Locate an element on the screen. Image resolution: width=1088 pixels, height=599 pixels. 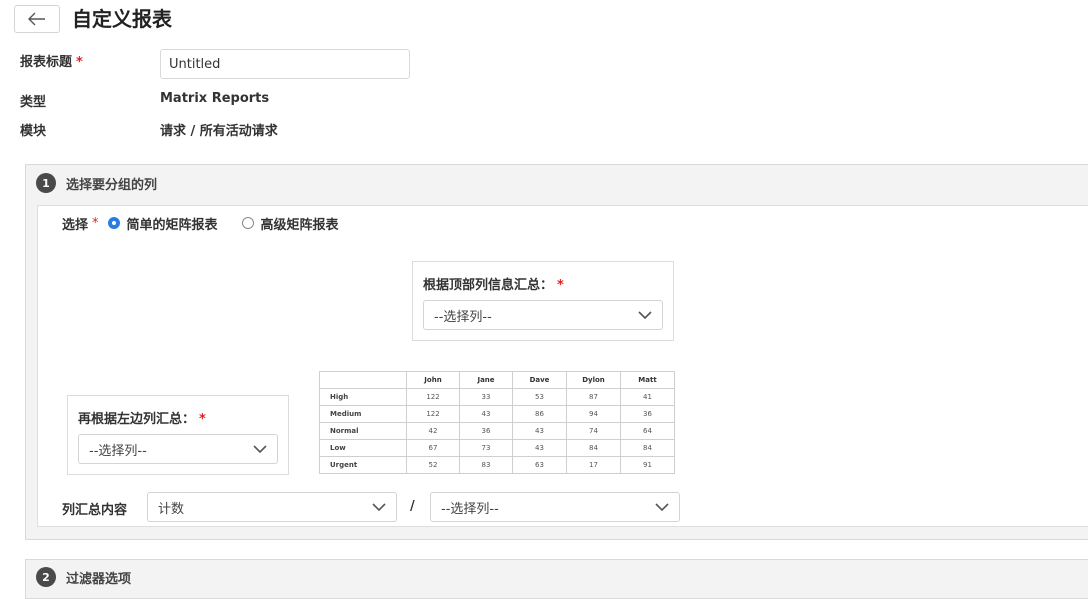
report-title-input is located at coordinates (285, 64).